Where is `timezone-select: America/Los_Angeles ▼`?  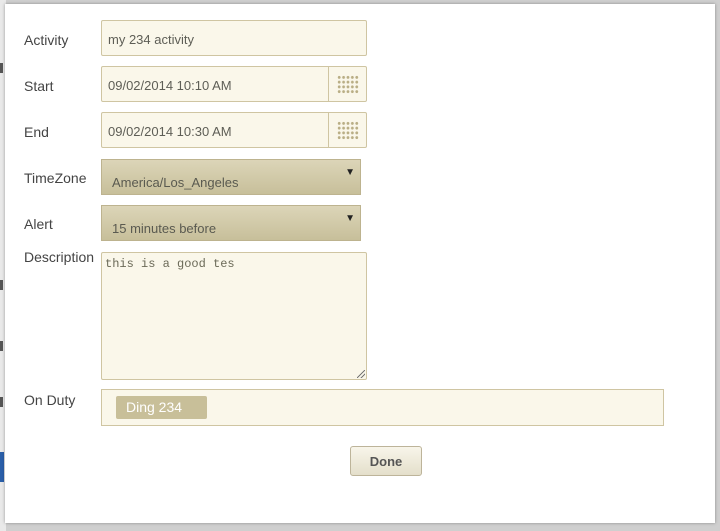 timezone-select: America/Los_Angeles ▼ is located at coordinates (231, 177).